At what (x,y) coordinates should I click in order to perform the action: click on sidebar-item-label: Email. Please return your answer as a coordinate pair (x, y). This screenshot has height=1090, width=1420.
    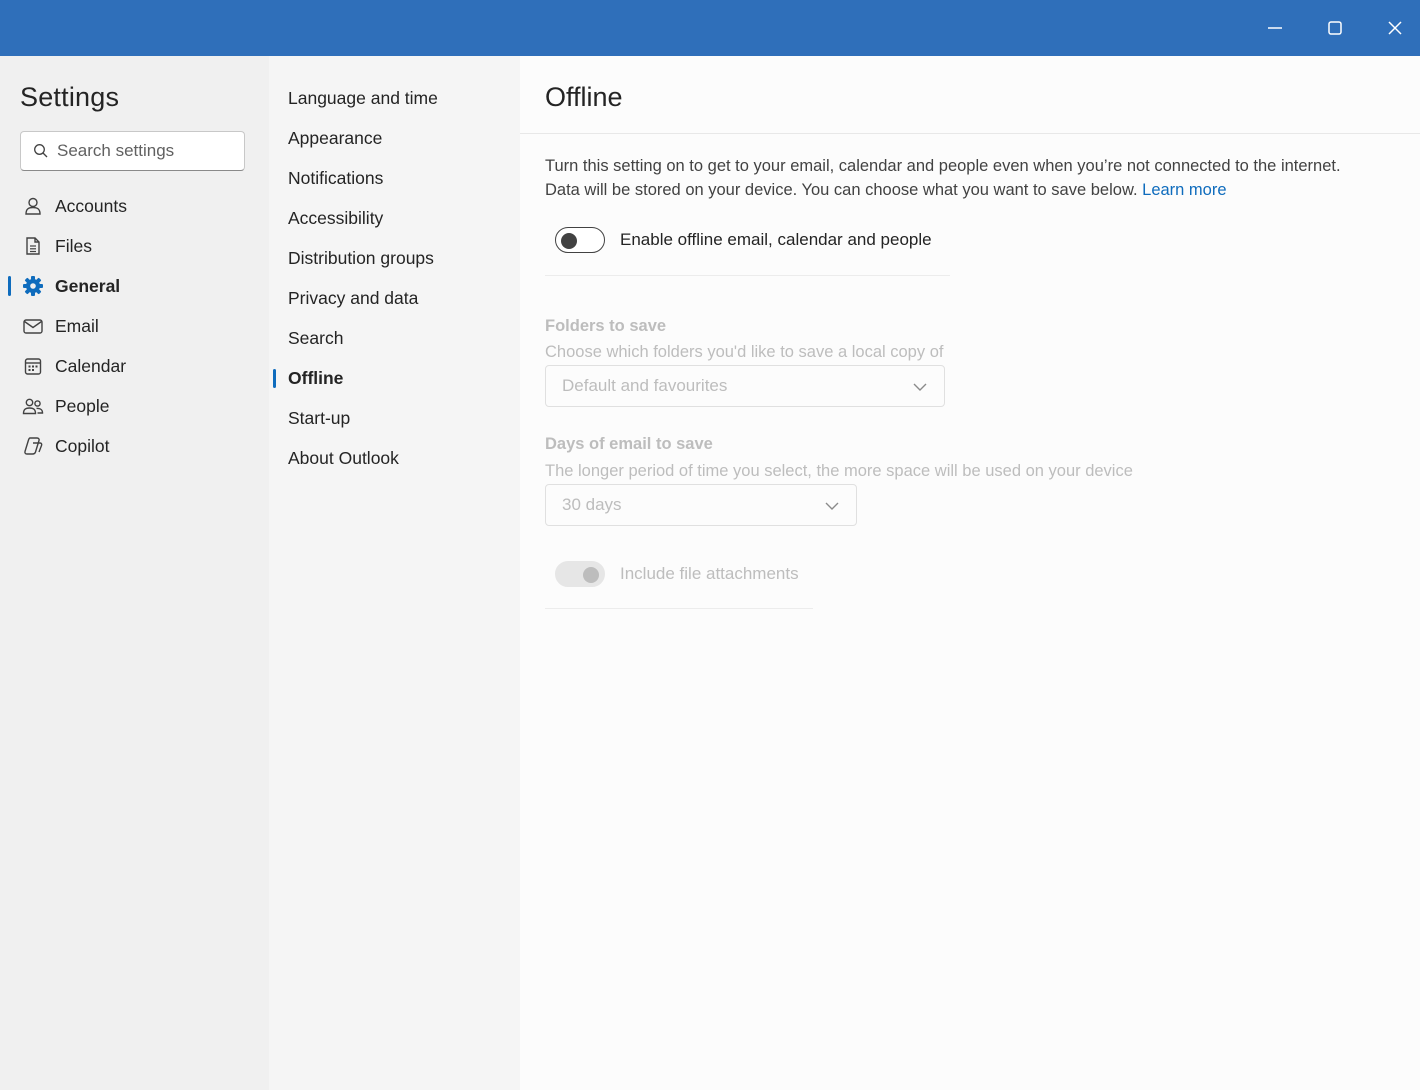
    Looking at the image, I should click on (77, 325).